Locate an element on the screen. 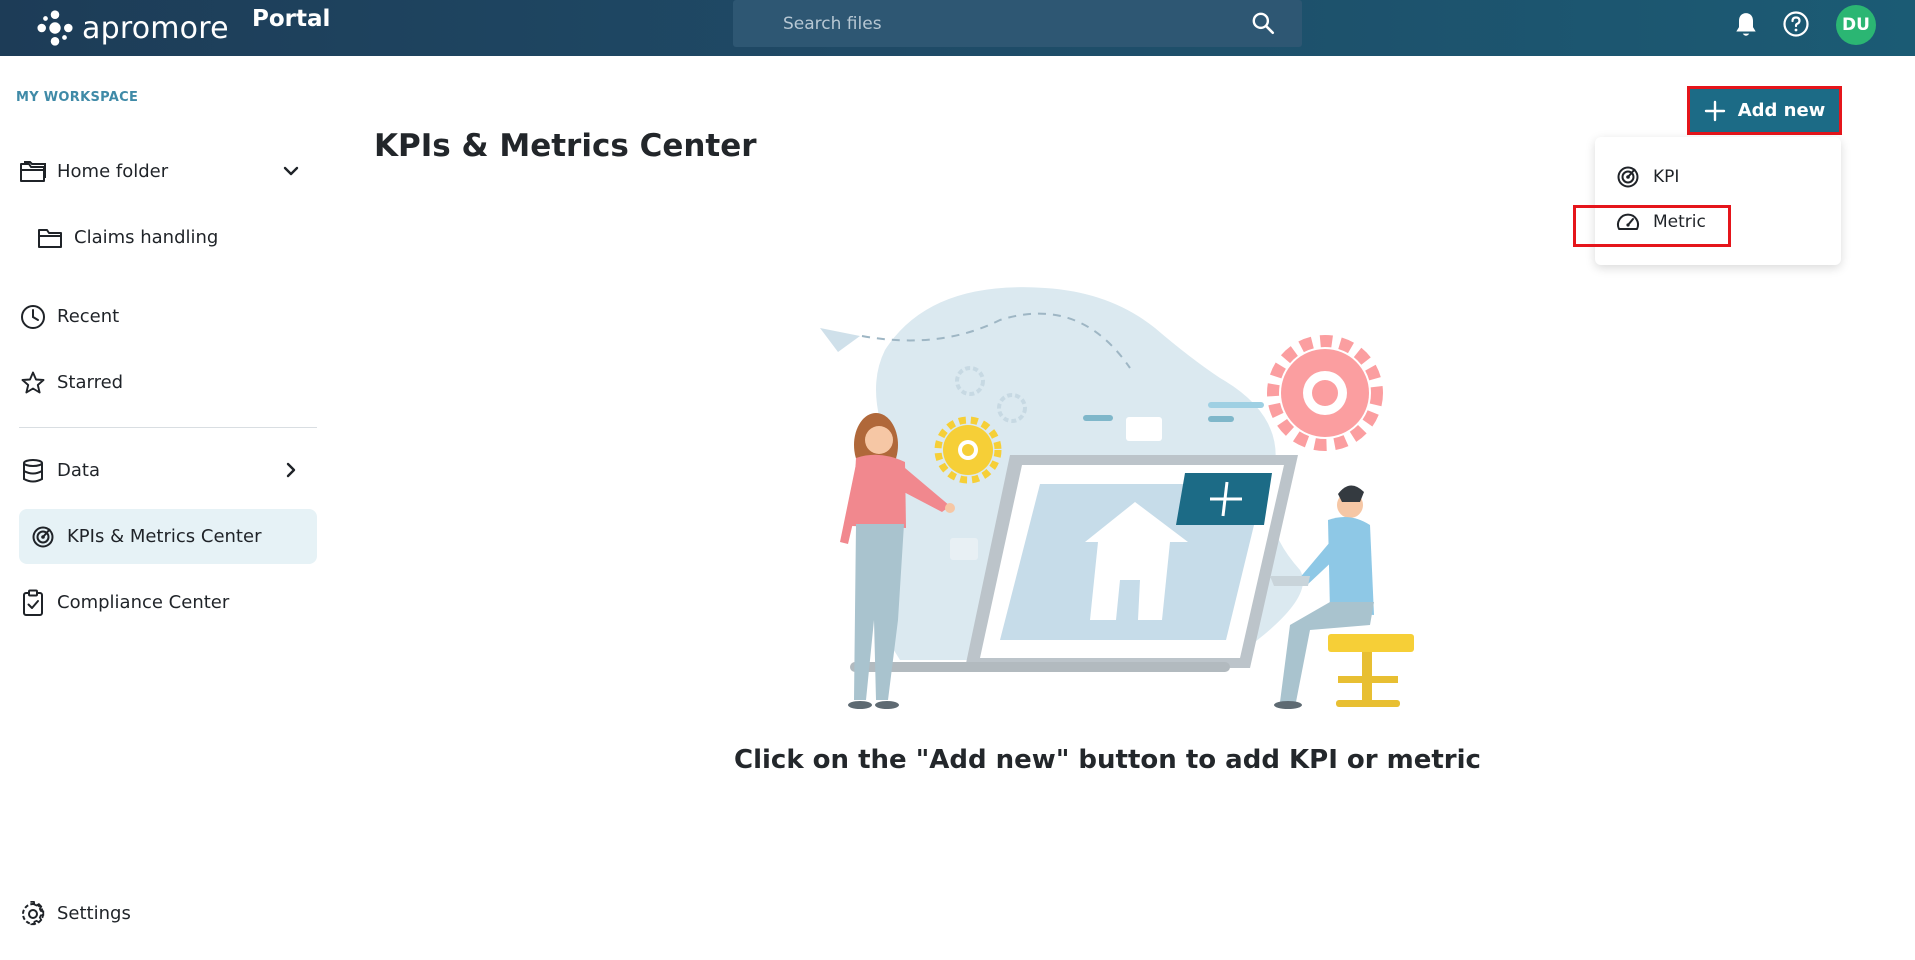 The height and width of the screenshot is (960, 1915). add-new-label: Add new is located at coordinates (1781, 110).